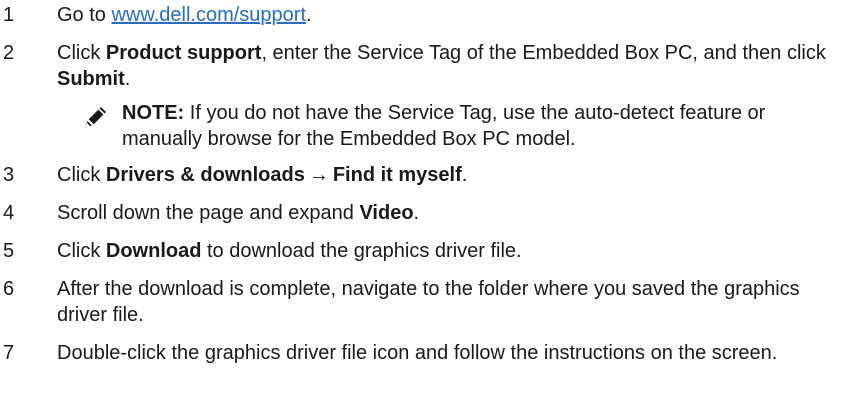  I want to click on step-text: Scroll down the page and expand Video., so click(444, 213).